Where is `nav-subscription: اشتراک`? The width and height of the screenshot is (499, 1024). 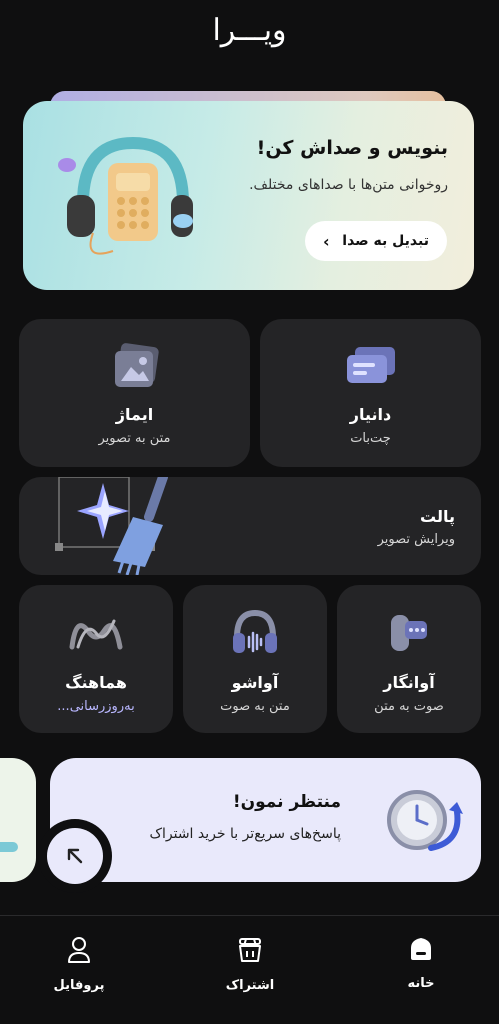
nav-subscription: اشتراک is located at coordinates (250, 964).